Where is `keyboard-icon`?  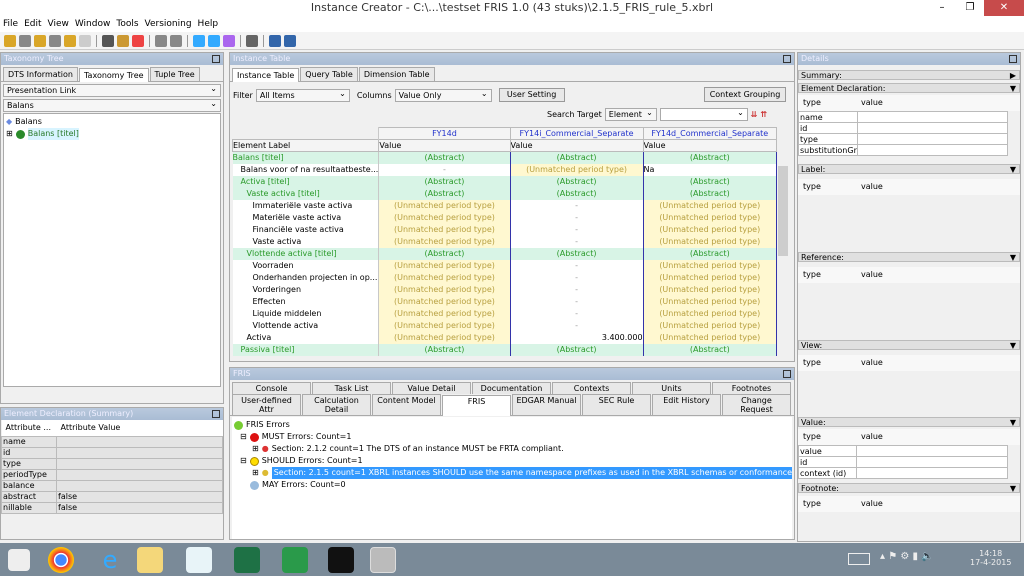
keyboard-icon is located at coordinates (859, 559).